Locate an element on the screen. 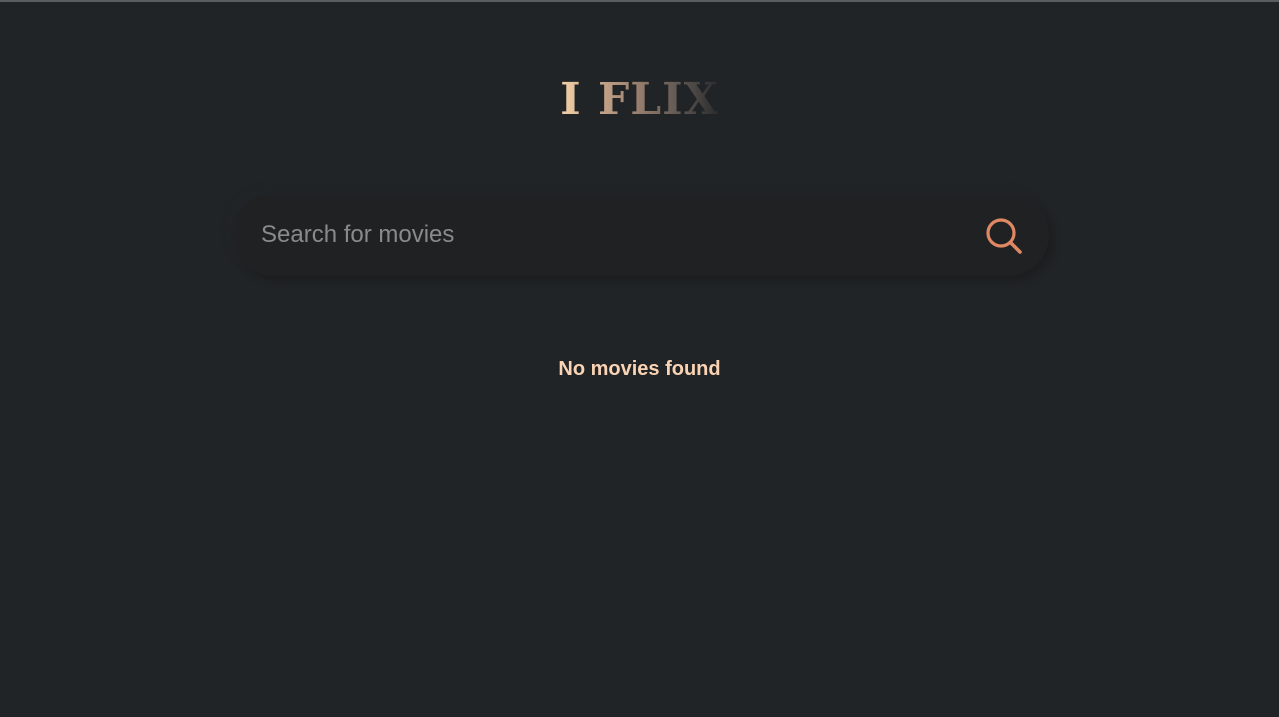  search-input is located at coordinates (611, 235).